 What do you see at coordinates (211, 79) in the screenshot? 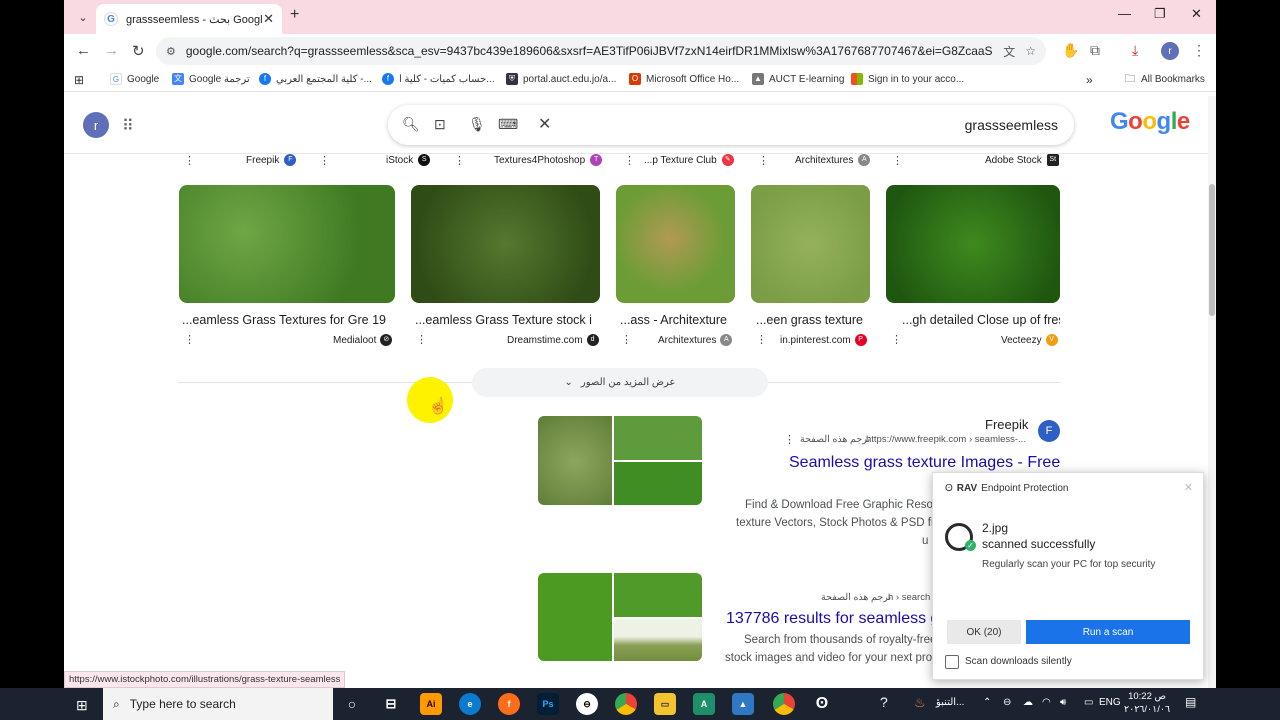
I see `bookmark-translate: 文 Google ترجمة` at bounding box center [211, 79].